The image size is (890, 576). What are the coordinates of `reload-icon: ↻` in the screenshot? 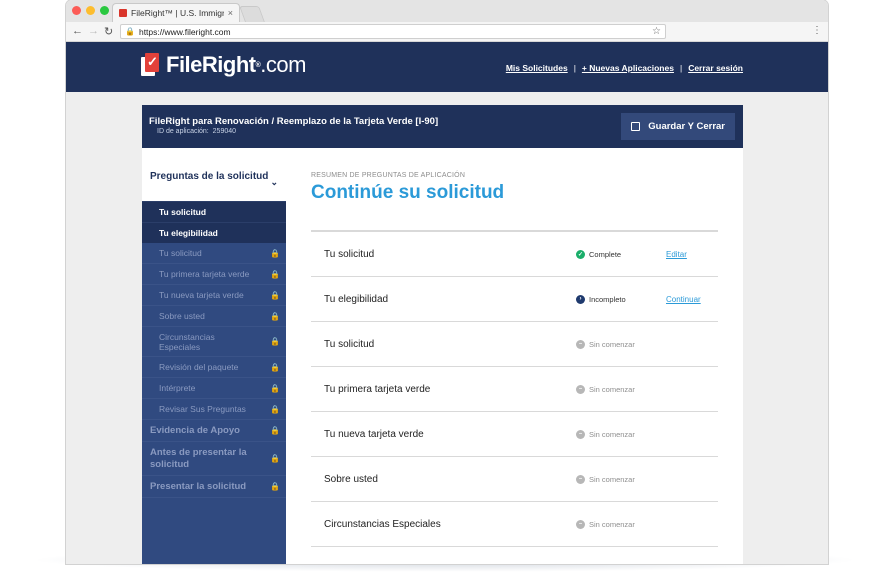 It's located at (108, 31).